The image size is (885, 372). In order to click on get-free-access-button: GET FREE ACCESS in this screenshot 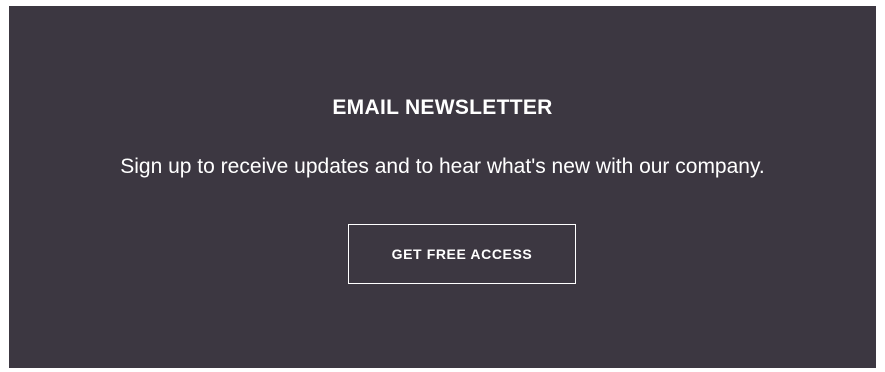, I will do `click(462, 254)`.